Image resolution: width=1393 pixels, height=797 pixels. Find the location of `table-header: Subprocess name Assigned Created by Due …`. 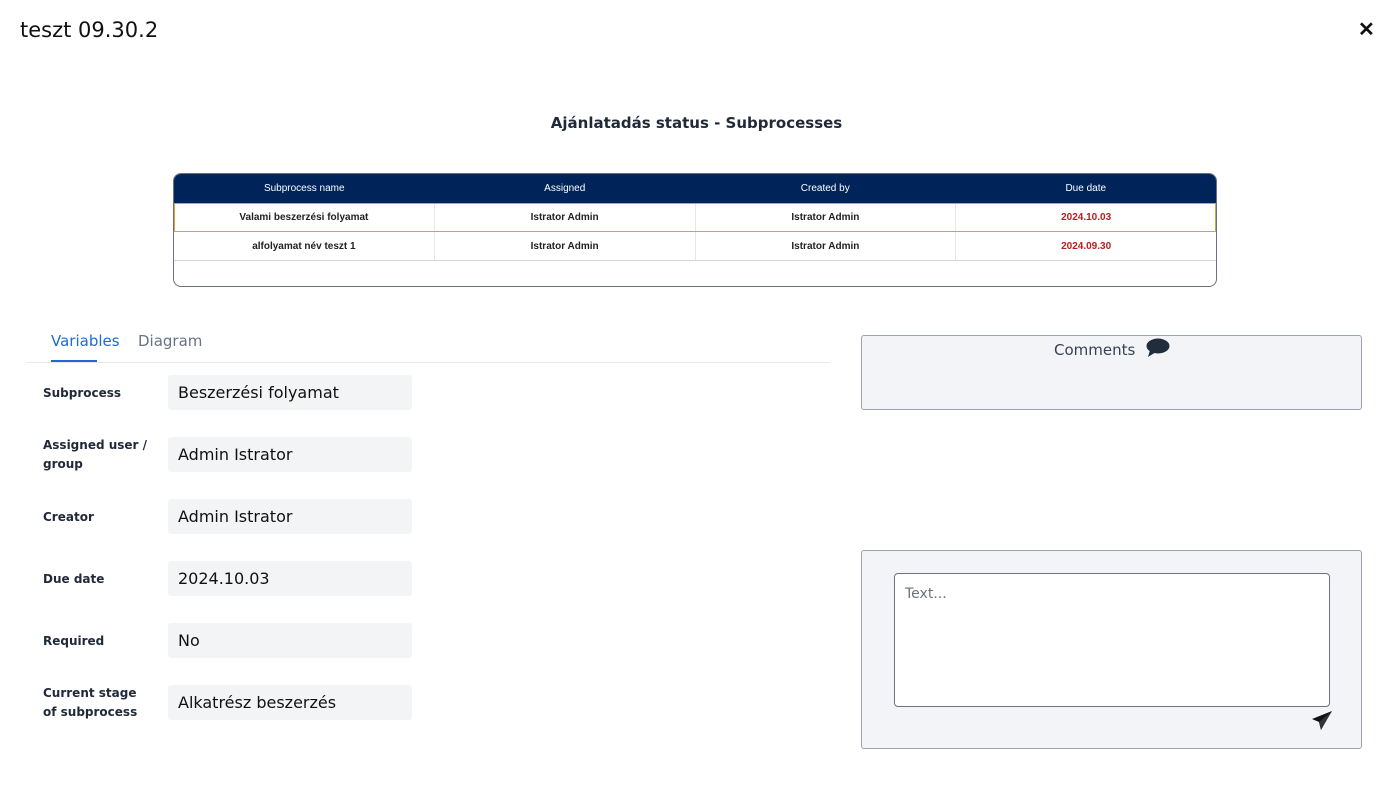

table-header: Subprocess name Assigned Created by Due … is located at coordinates (695, 188).